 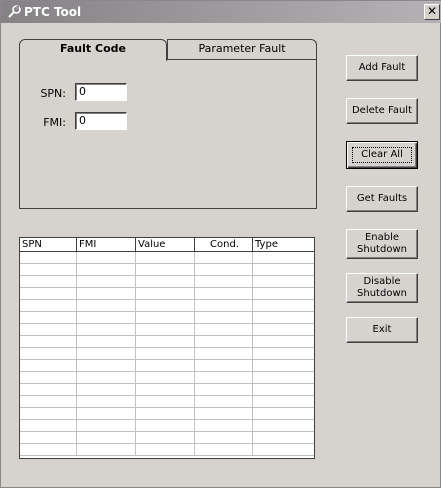 I want to click on disable-shutdown-label: Disable Shutdown, so click(x=382, y=287).